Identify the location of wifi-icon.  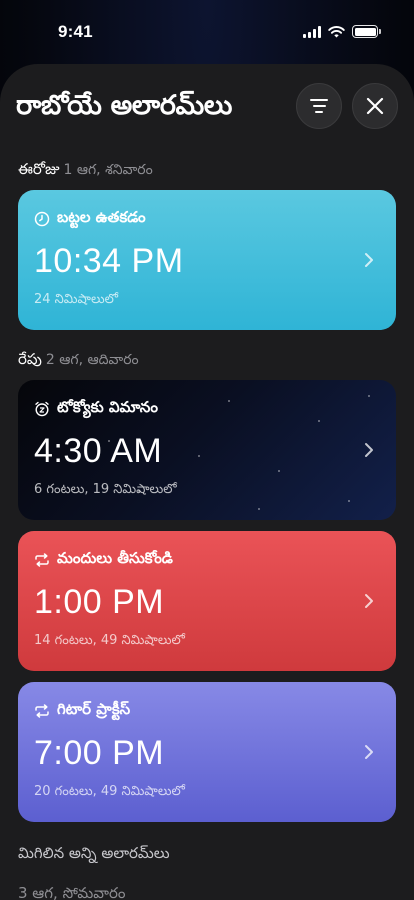
(336, 31).